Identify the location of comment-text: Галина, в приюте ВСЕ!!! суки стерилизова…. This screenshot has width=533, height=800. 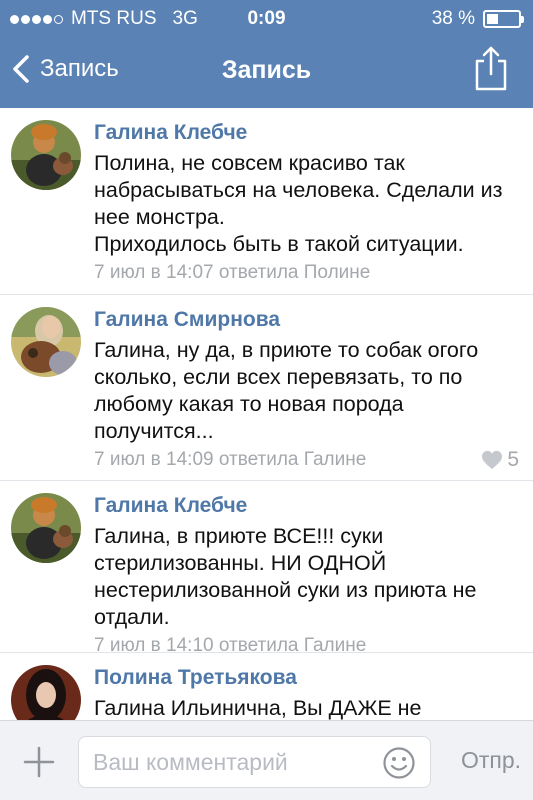
(285, 576).